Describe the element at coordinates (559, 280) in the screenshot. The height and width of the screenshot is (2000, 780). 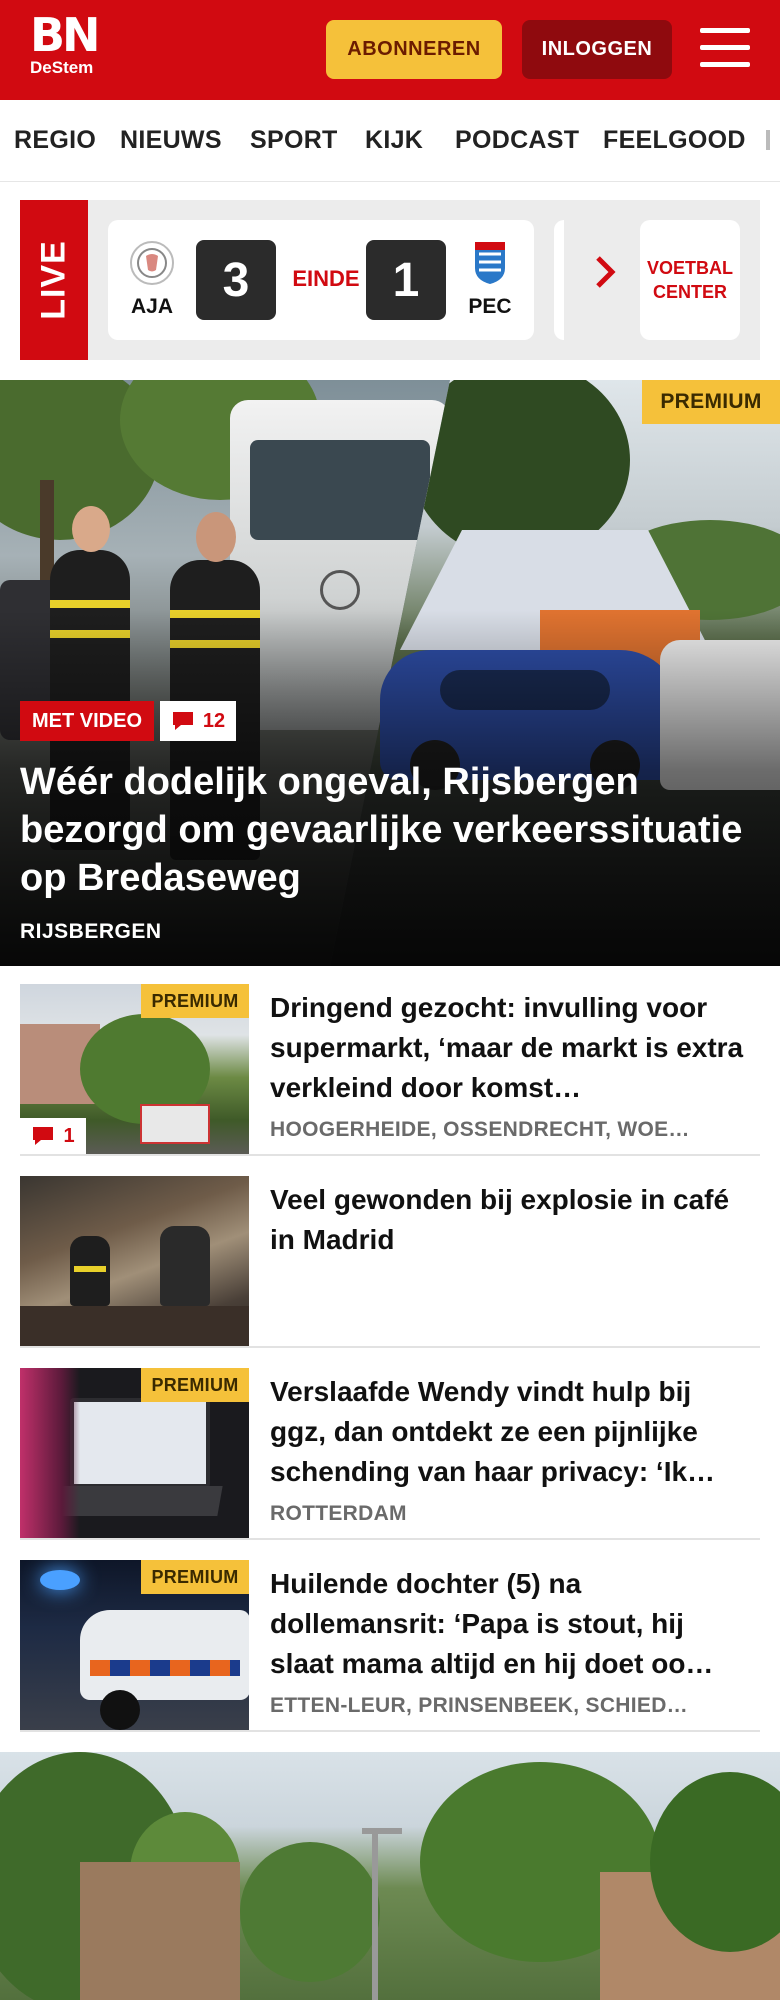
I see `next-match-card-edge` at that location.